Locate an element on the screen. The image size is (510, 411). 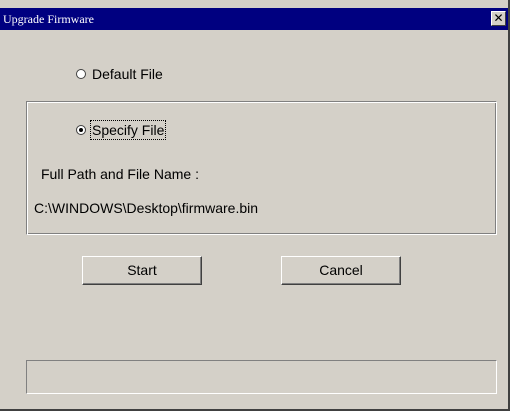
specify-file-option: Specify File is located at coordinates (121, 130).